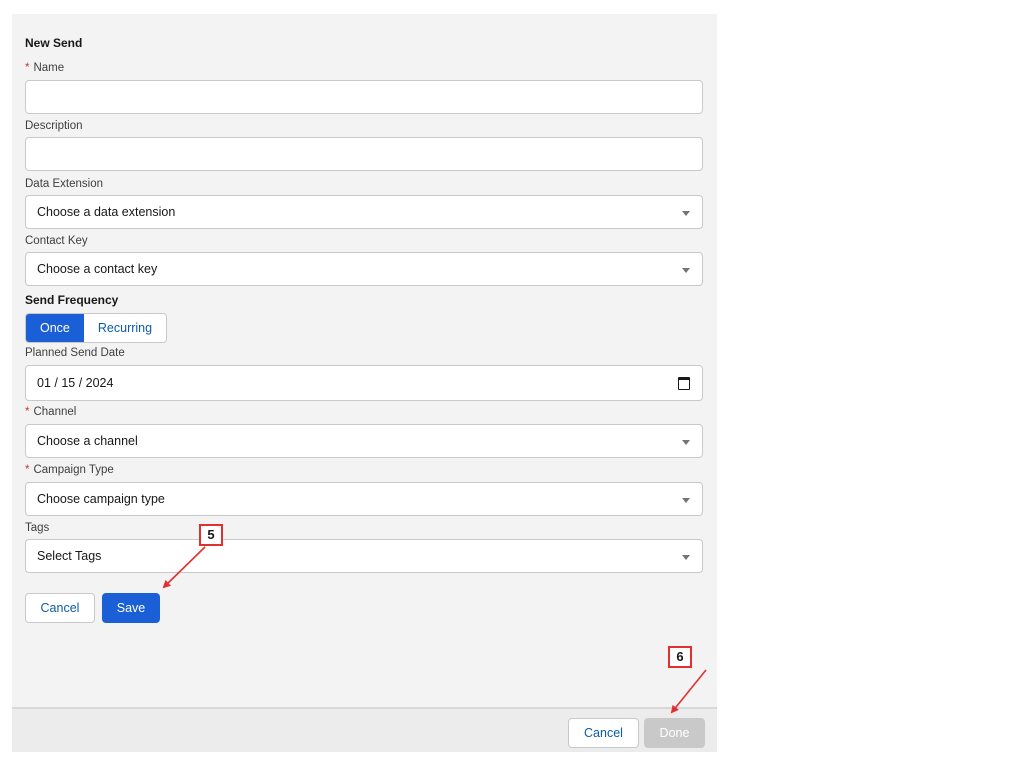  What do you see at coordinates (45, 68) in the screenshot?
I see `name-label: * Name` at bounding box center [45, 68].